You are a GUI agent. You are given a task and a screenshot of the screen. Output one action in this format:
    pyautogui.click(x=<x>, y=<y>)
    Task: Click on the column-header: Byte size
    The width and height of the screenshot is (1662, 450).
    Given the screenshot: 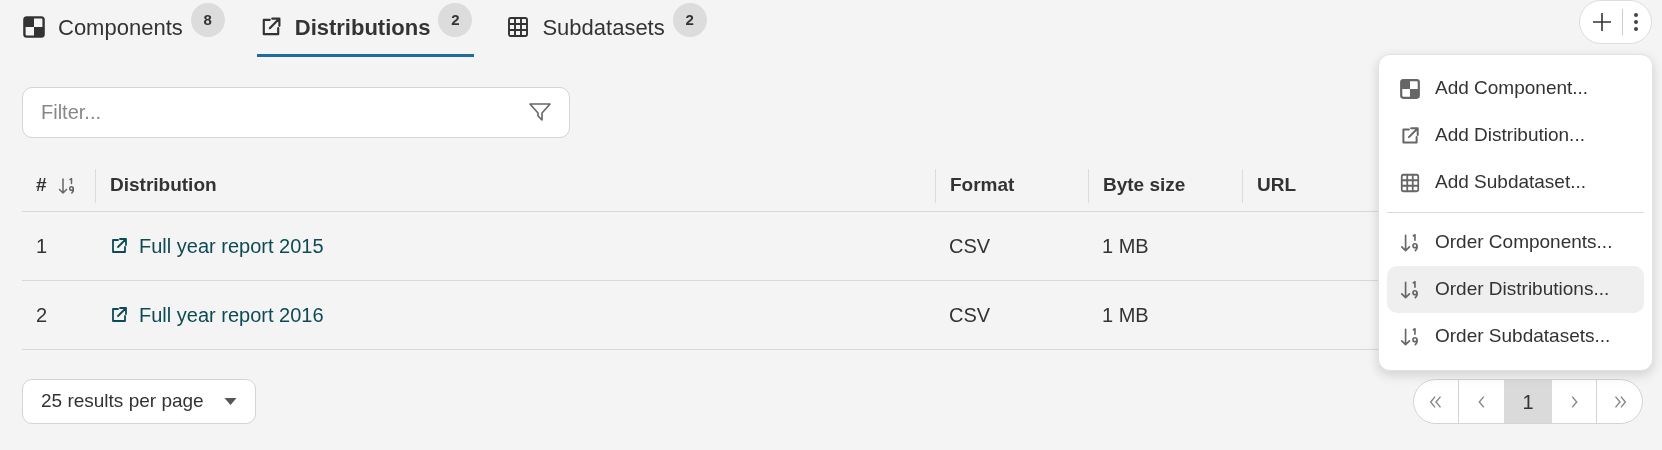 What is the action you would take?
    pyautogui.click(x=1144, y=185)
    